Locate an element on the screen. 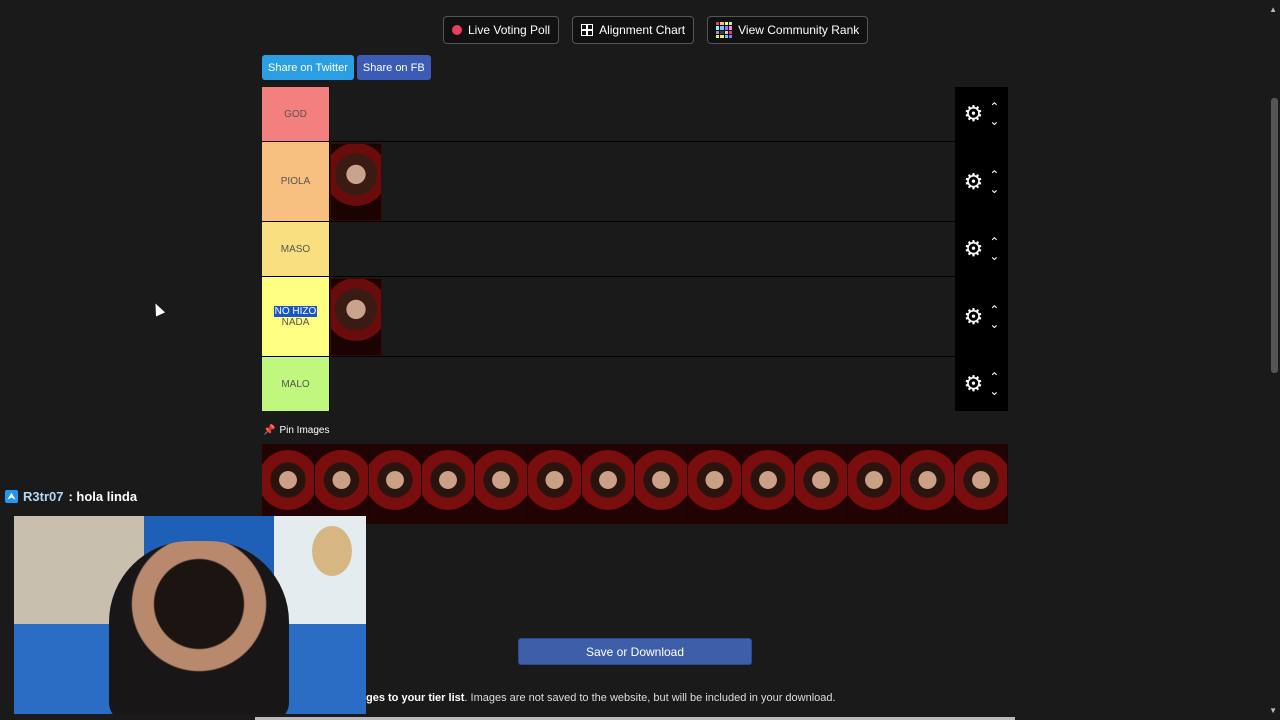  tier-label: MALO is located at coordinates (295, 384).